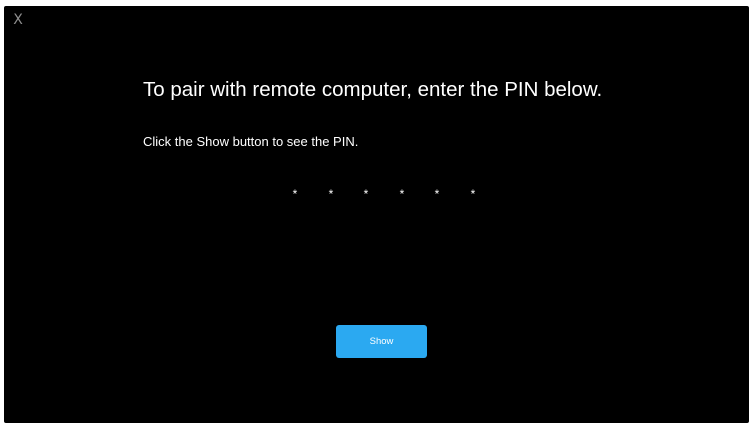 The image size is (751, 425). What do you see at coordinates (402, 194) in the screenshot?
I see `pin-digit-4: *` at bounding box center [402, 194].